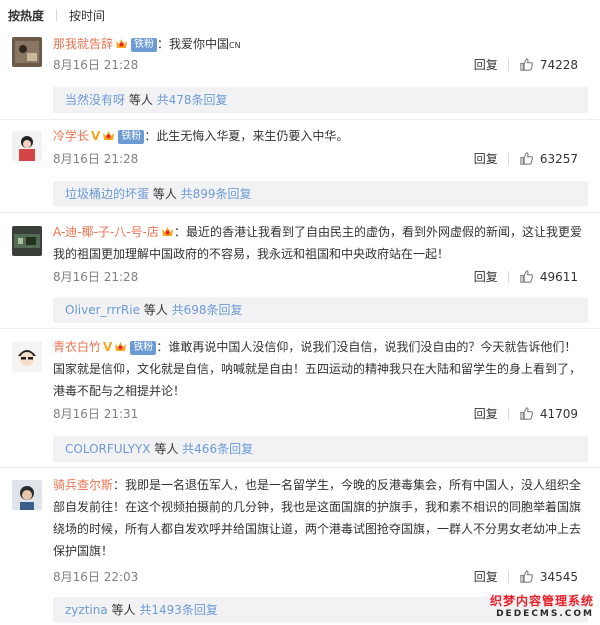 This screenshot has height=625, width=600. Describe the element at coordinates (193, 44) in the screenshot. I see `comment-content: ：我爱你中国` at that location.